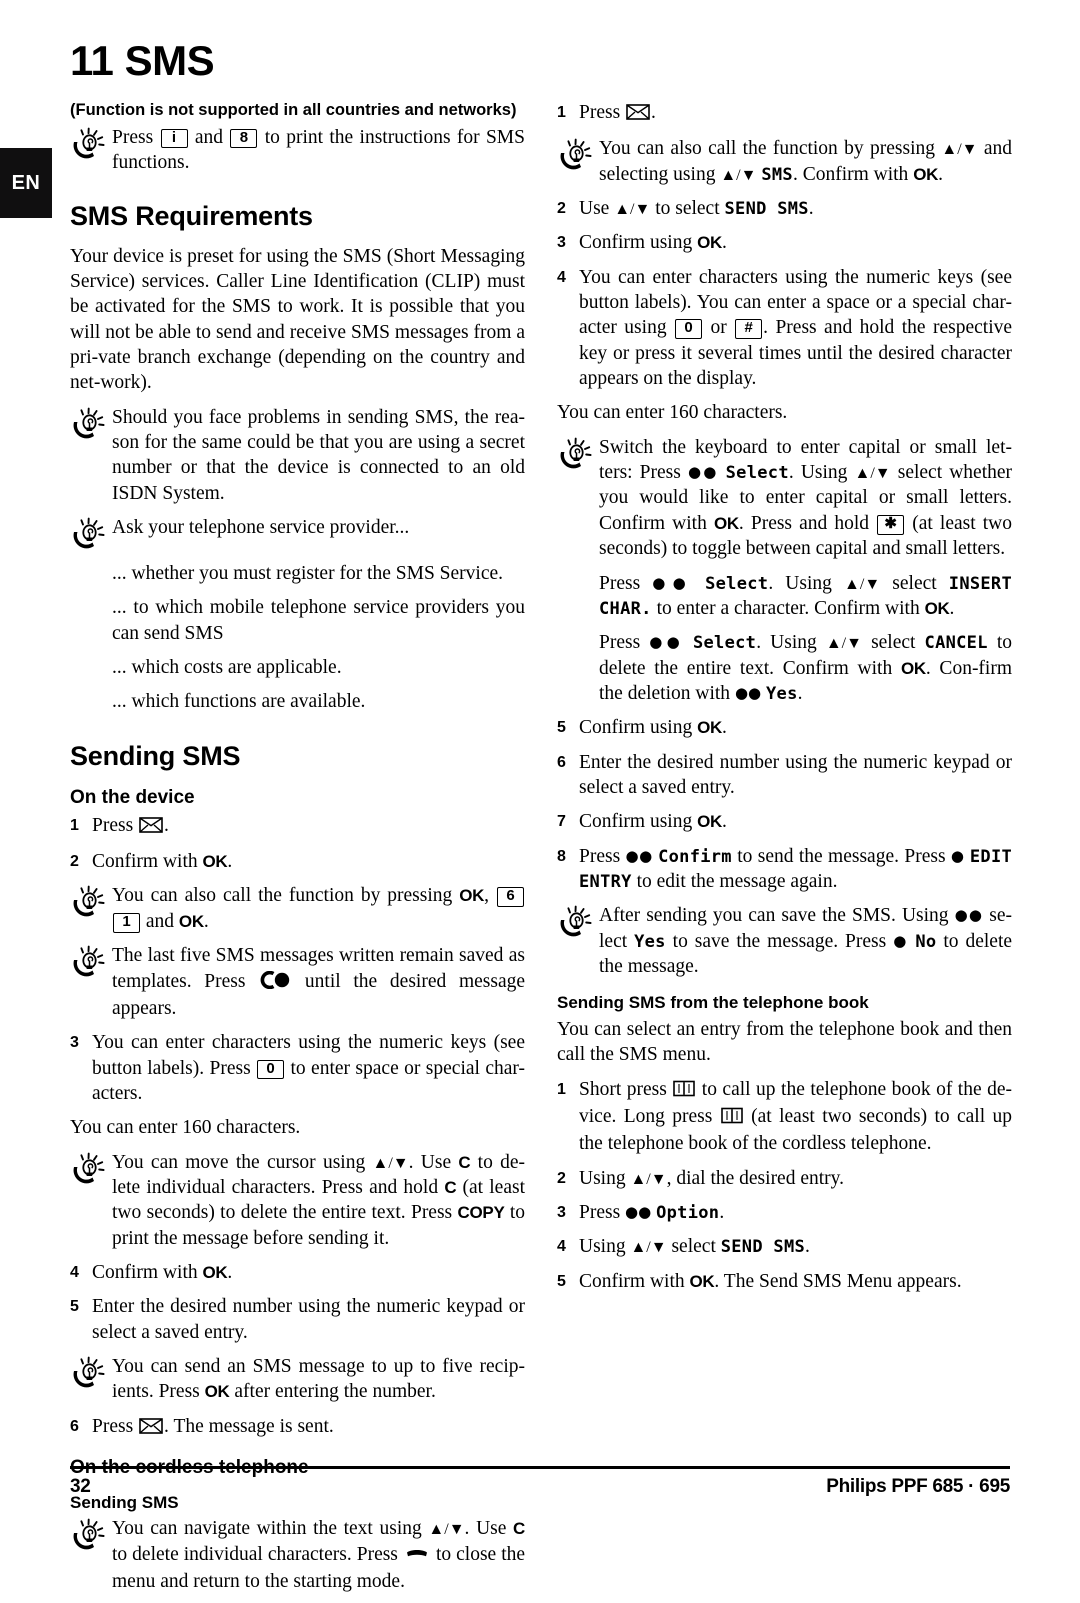 Image resolution: width=1080 pixels, height=1603 pixels. I want to click on key-star: ✱, so click(891, 524).